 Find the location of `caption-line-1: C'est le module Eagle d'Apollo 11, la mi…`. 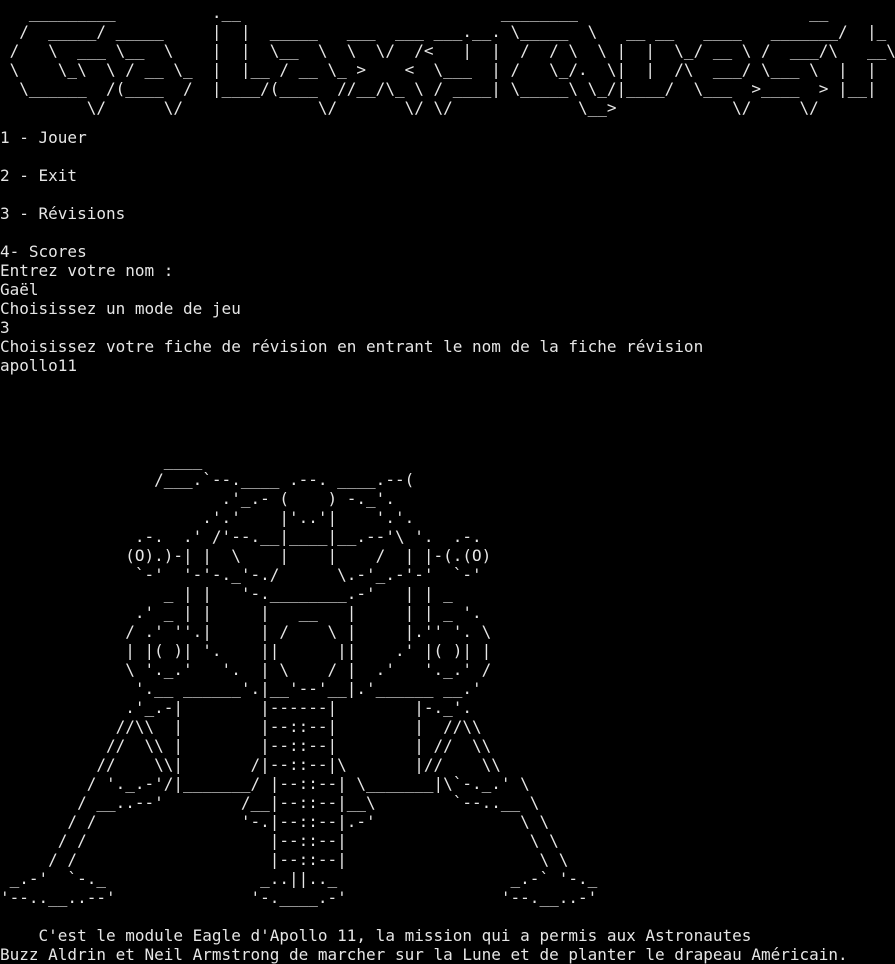

caption-line-1: C'est le module Eagle d'Apollo 11, la mi… is located at coordinates (376, 935).